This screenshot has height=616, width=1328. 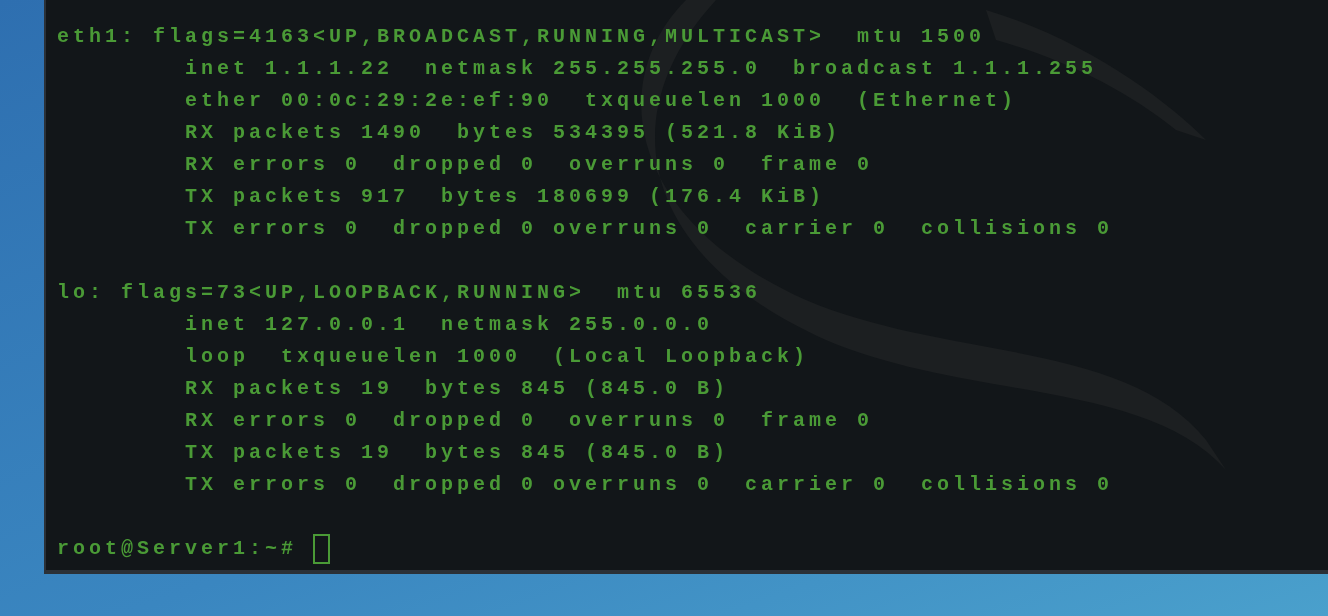 What do you see at coordinates (449, 325) in the screenshot?
I see `terminal-line: inet 127.0.0.1 netmask 255.0.0.0` at bounding box center [449, 325].